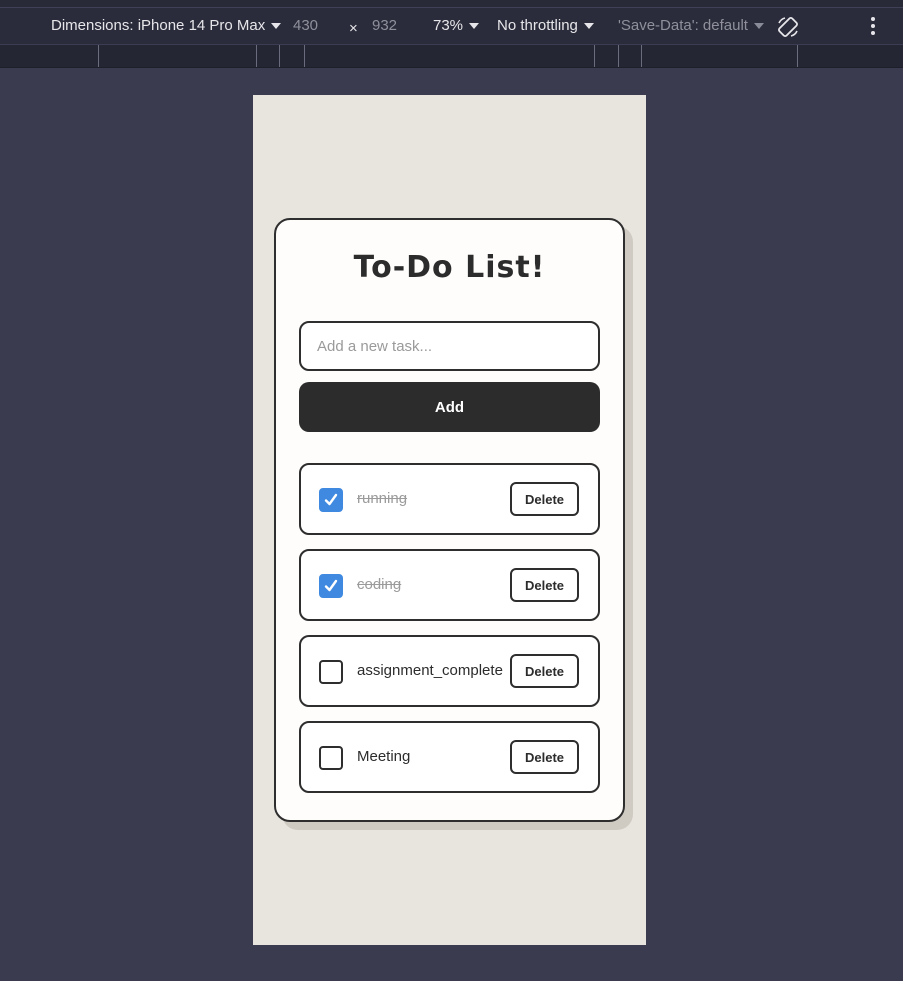 The width and height of the screenshot is (903, 981). Describe the element at coordinates (788, 27) in the screenshot. I see `rotate-icon` at that location.